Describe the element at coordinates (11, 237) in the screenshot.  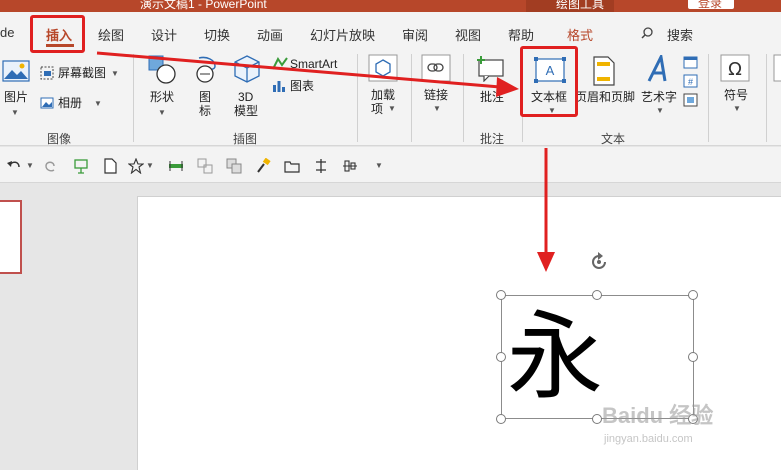
I see `slide-thumbnail` at that location.